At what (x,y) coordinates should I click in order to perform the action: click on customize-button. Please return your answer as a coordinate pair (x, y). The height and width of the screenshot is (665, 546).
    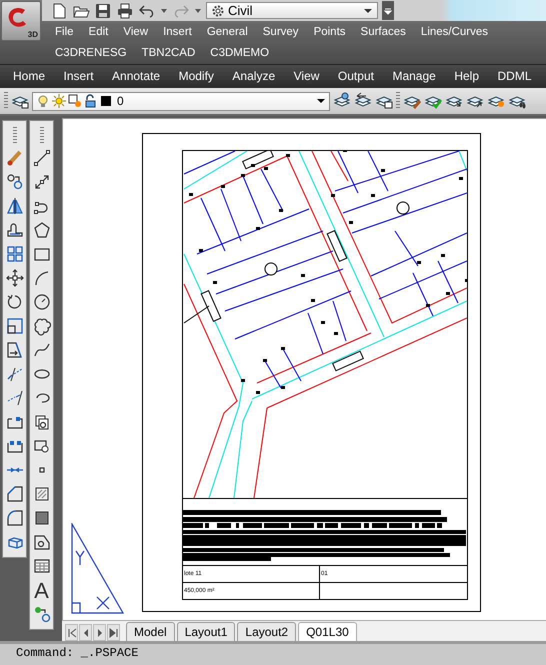
    Looking at the image, I should click on (388, 10).